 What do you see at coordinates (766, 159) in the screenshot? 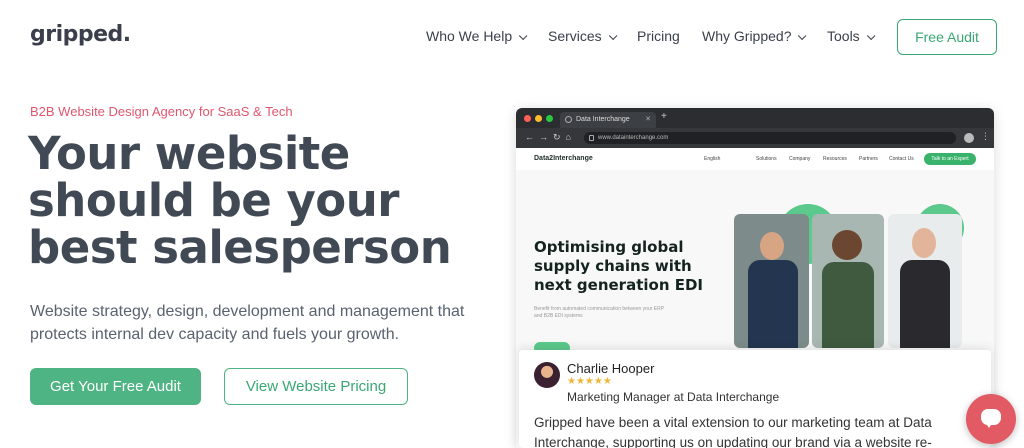
I see `mockup-nav-solutions: Solutions` at bounding box center [766, 159].